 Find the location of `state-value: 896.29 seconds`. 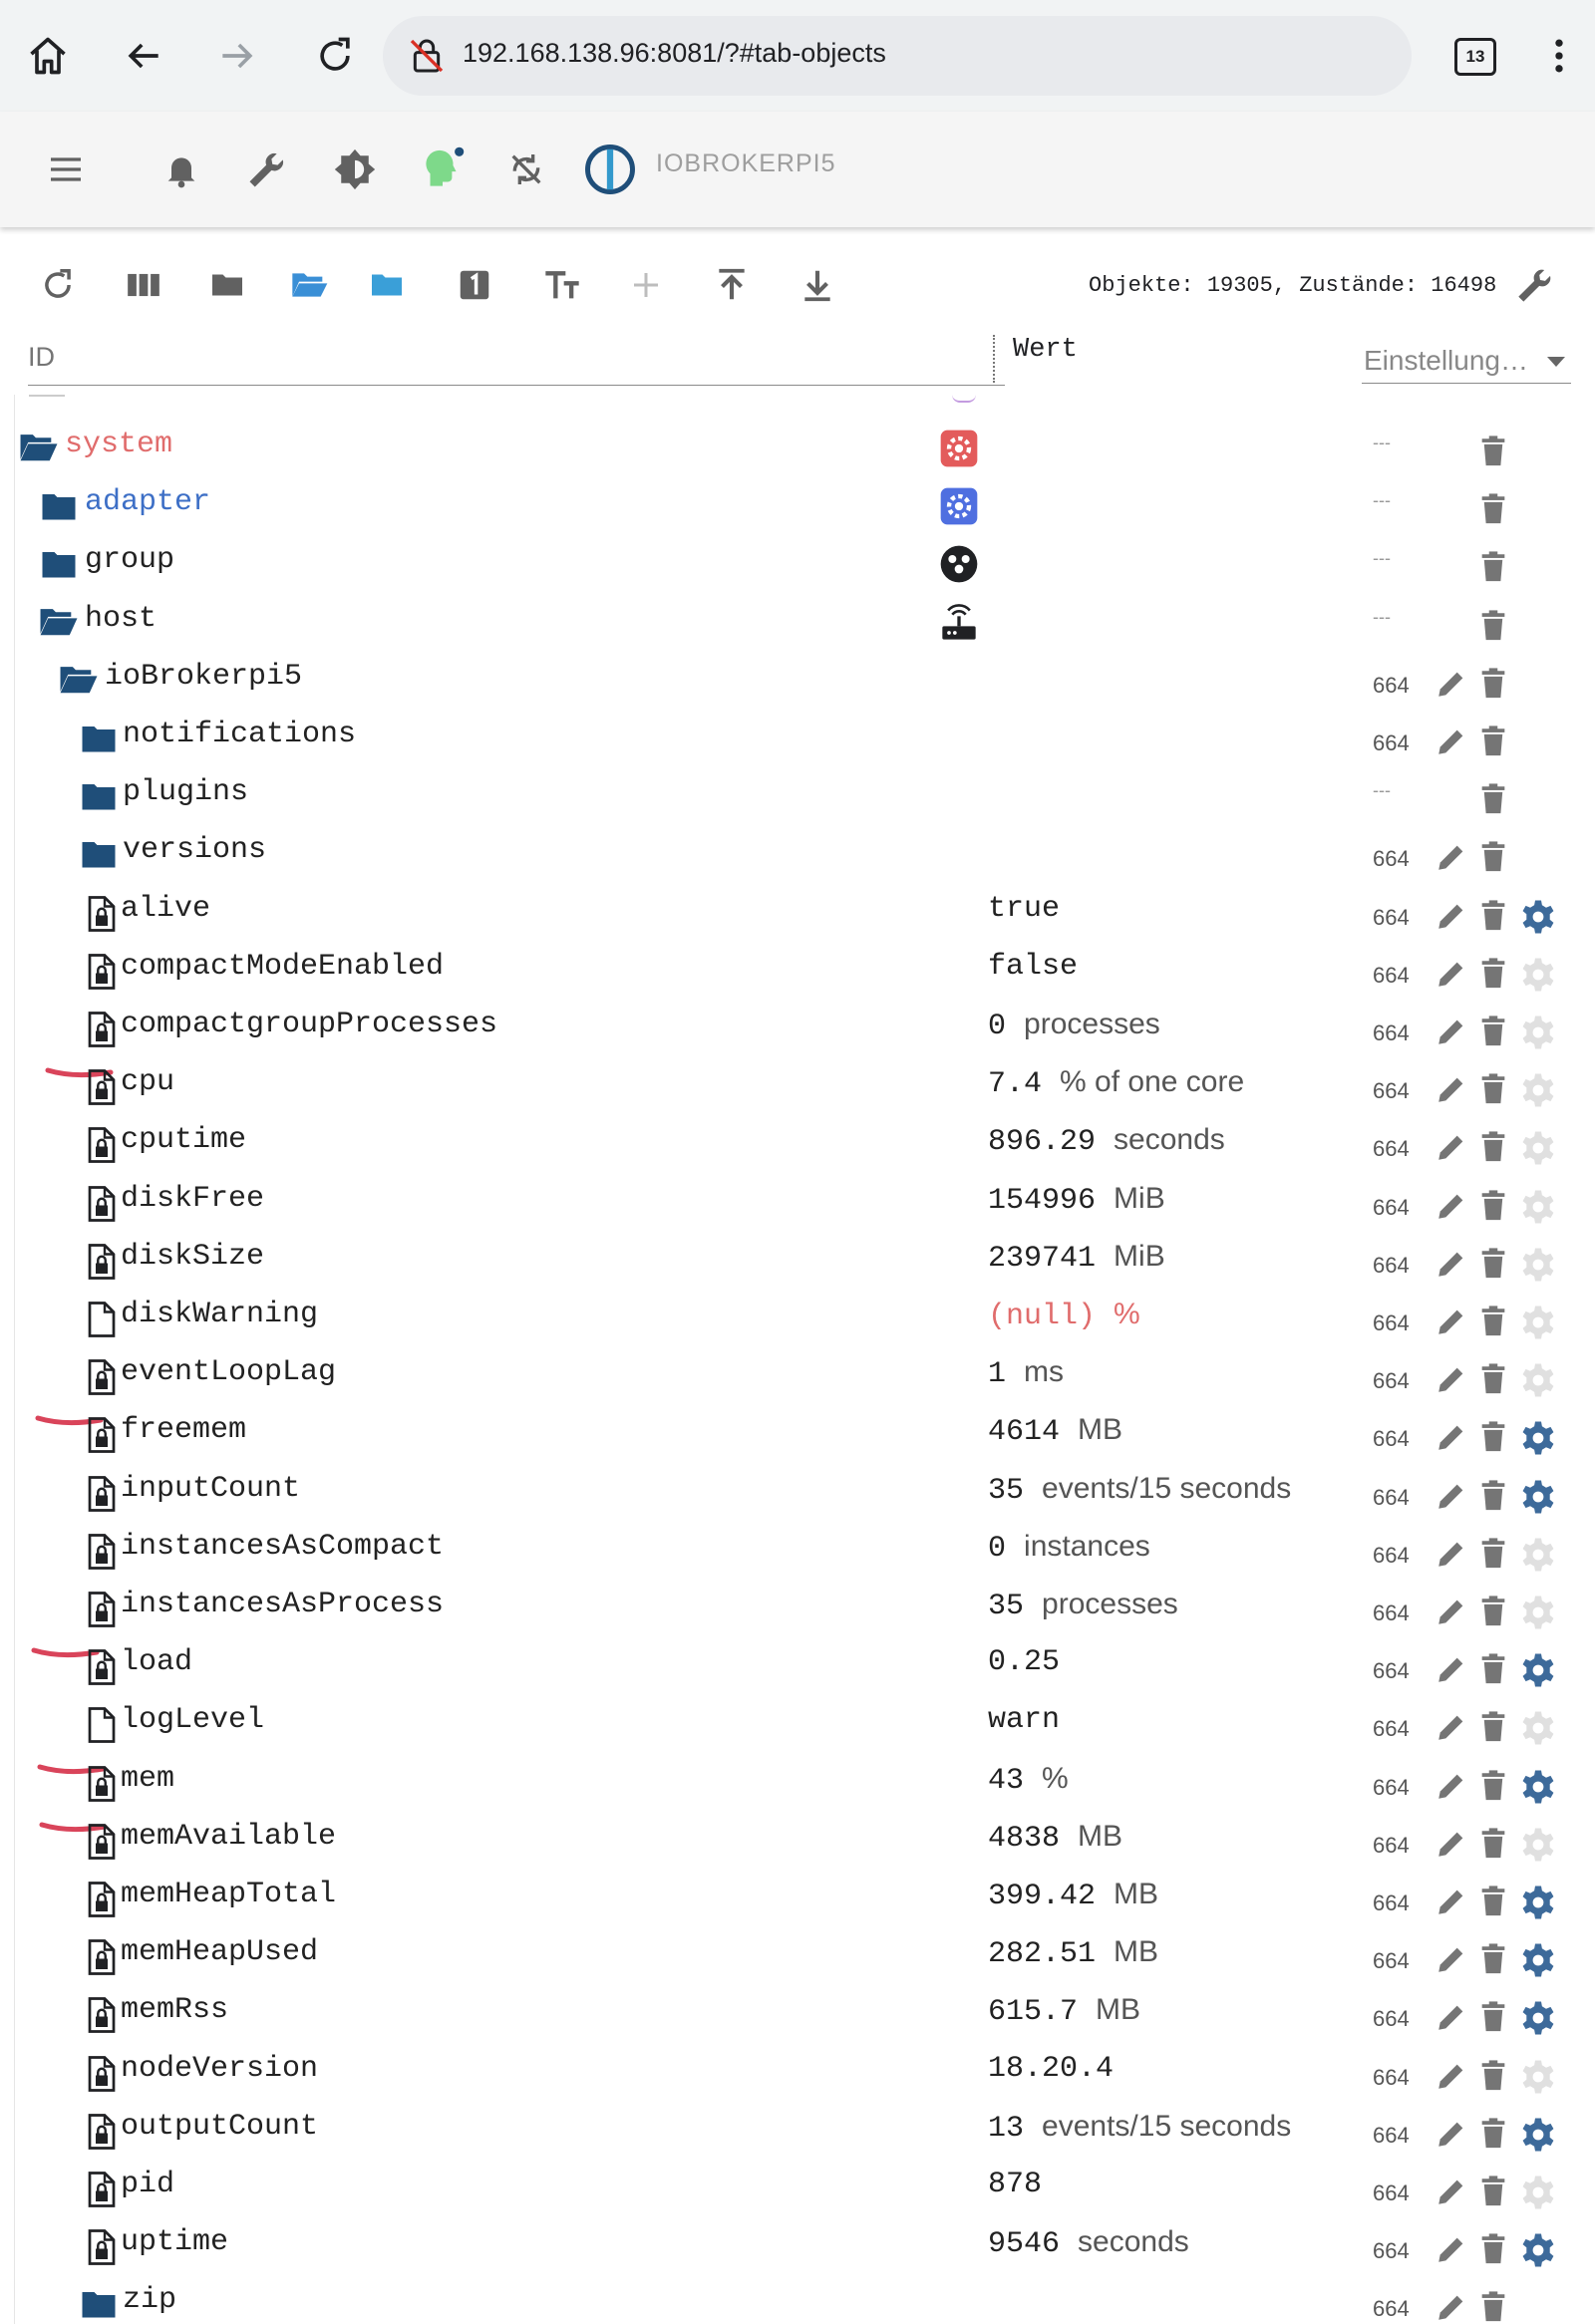

state-value: 896.29 seconds is located at coordinates (1106, 1141).